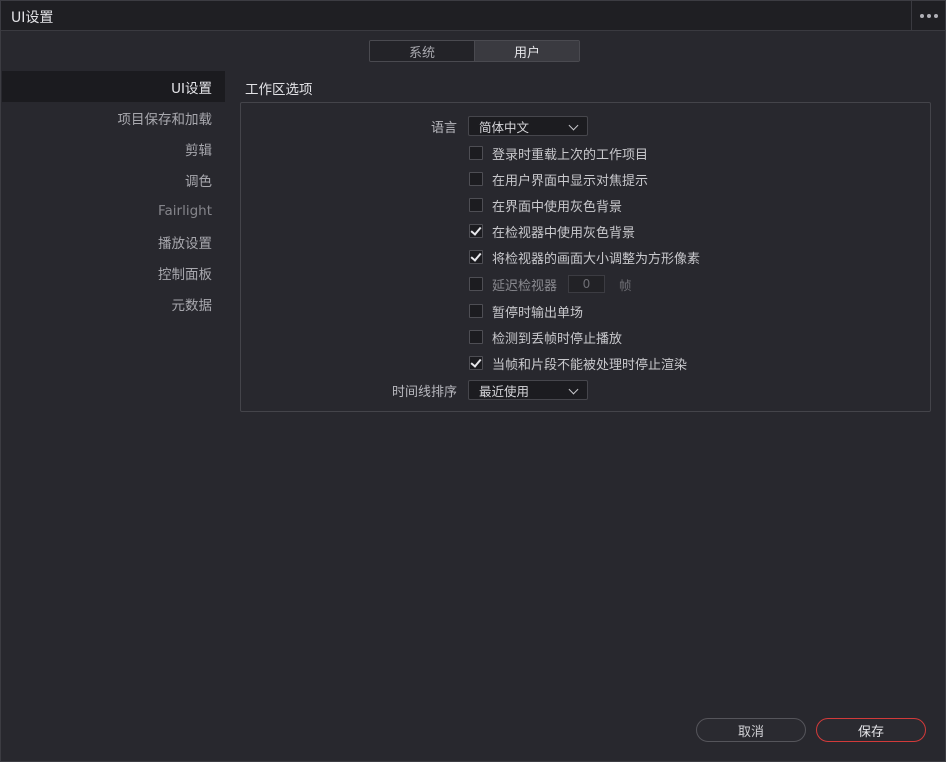 This screenshot has height=762, width=946. I want to click on option-label: 在检视器中使用灰色背景, so click(564, 233).